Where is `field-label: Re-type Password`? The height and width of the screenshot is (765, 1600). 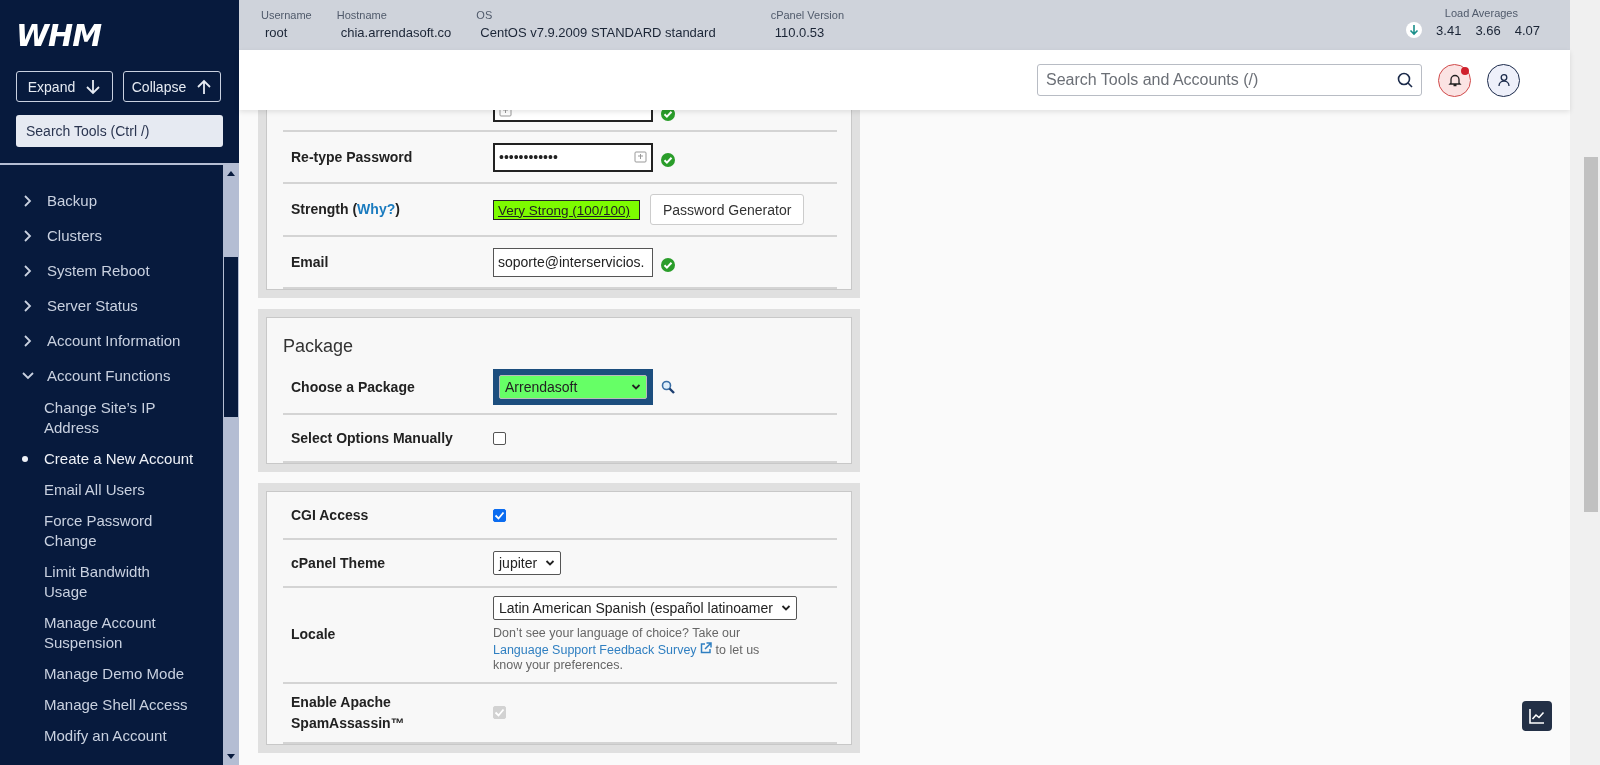 field-label: Re-type Password is located at coordinates (352, 157).